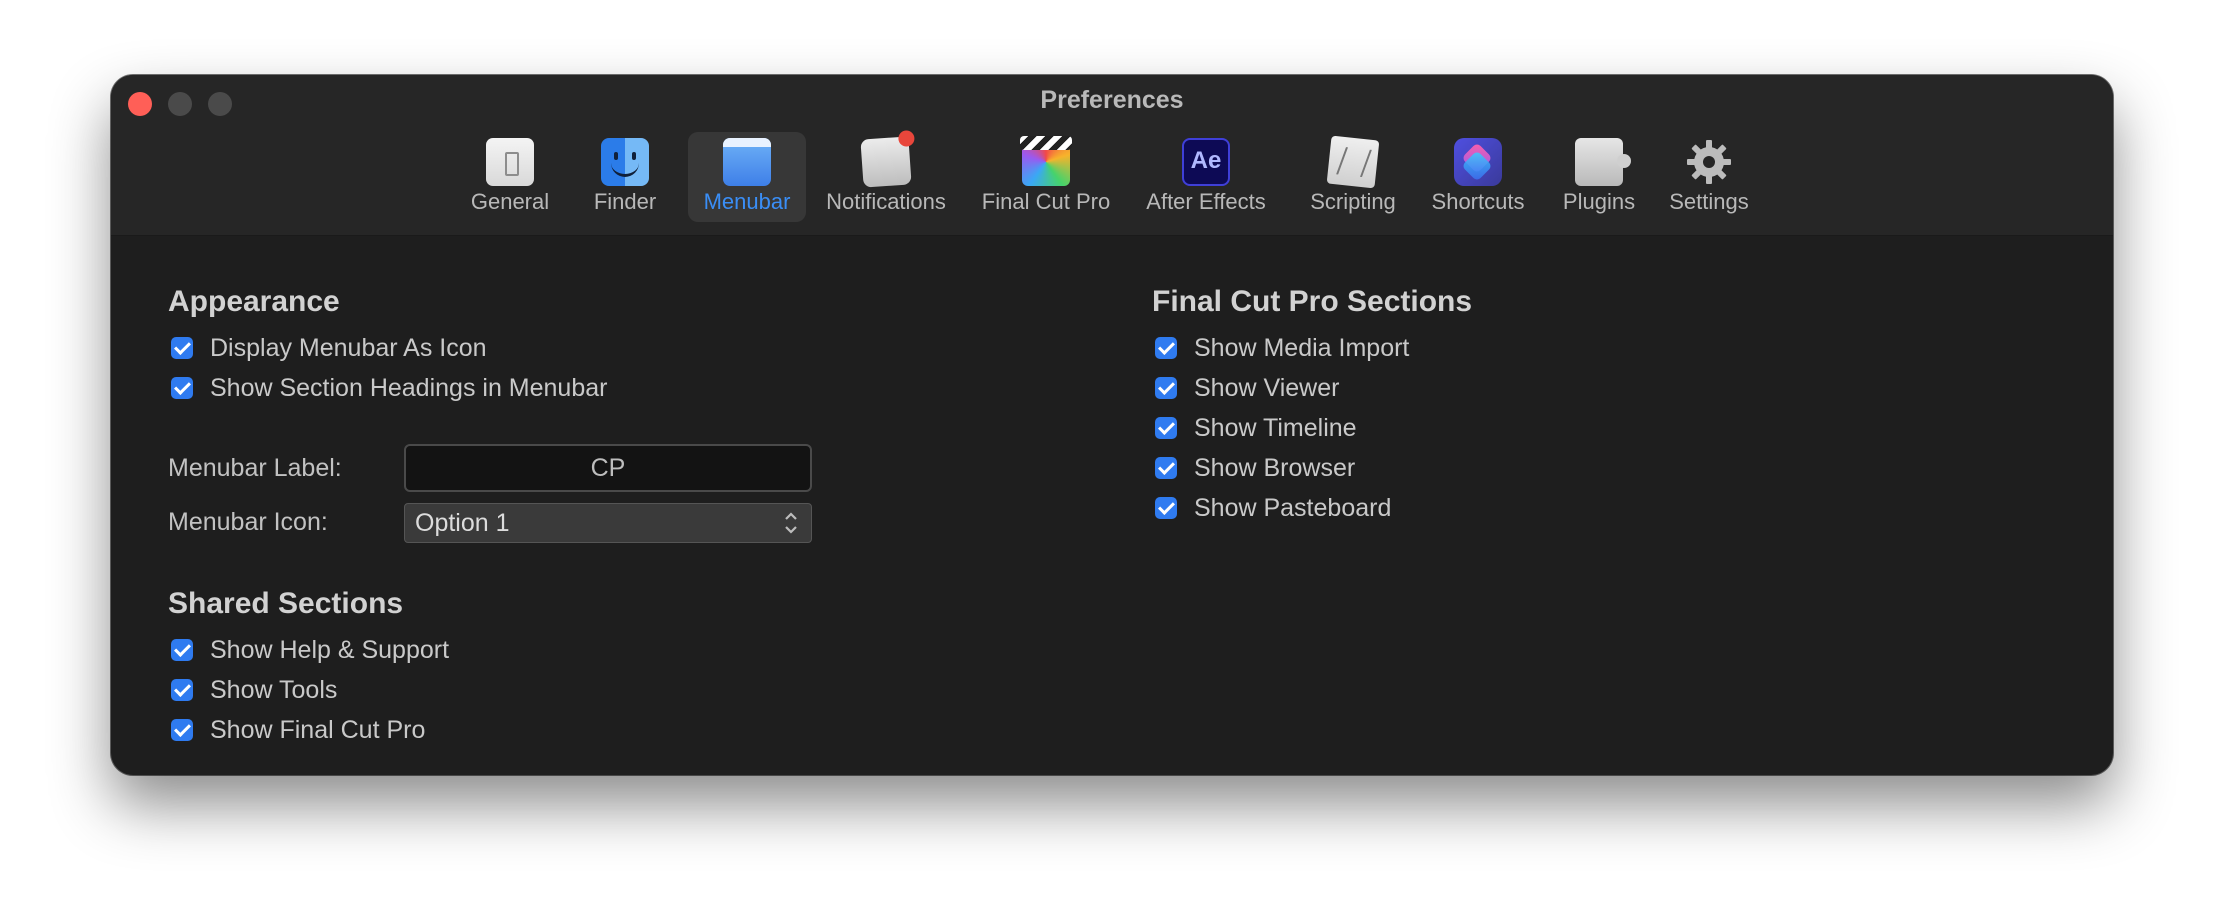  Describe the element at coordinates (1478, 162) in the screenshot. I see `shortcuts-icon` at that location.